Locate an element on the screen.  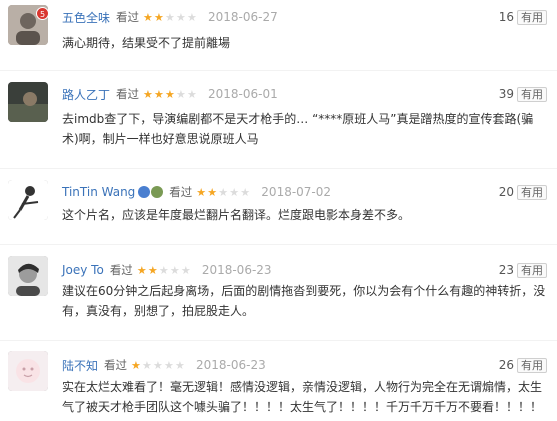
username-link: 路人乙丁 is located at coordinates (86, 94).